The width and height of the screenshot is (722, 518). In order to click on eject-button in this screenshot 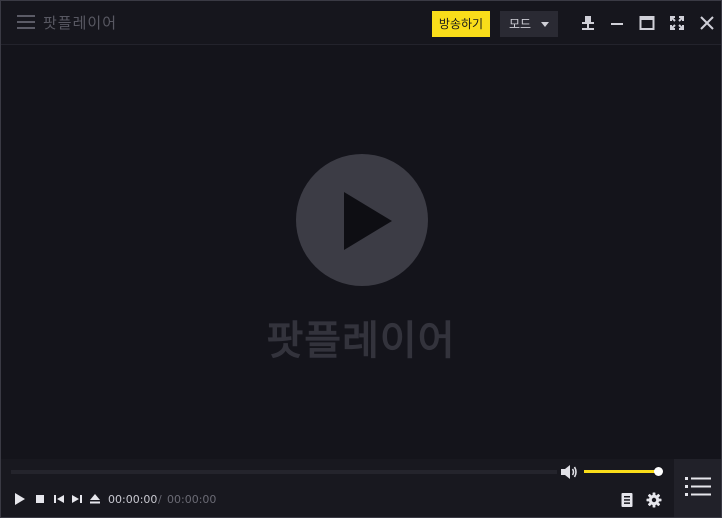, I will do `click(95, 499)`.